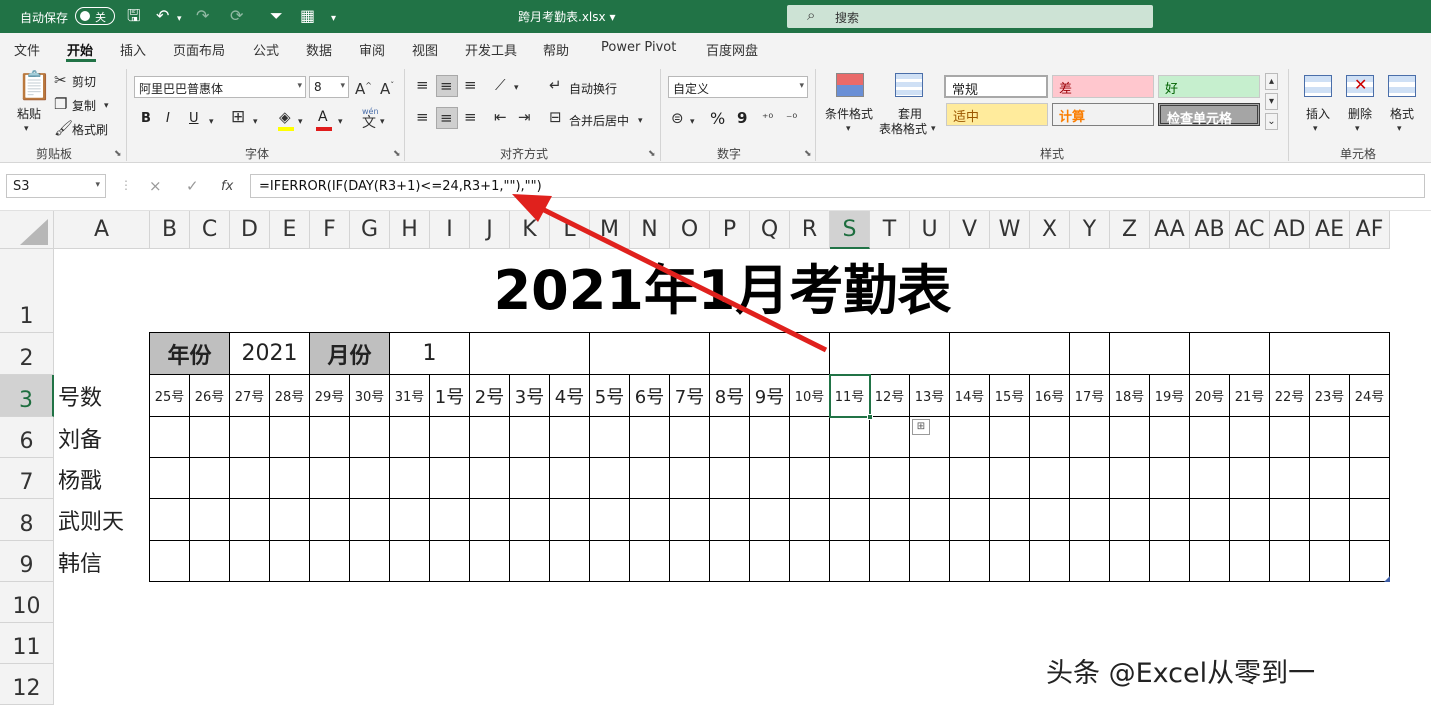 This screenshot has height=711, width=1431. I want to click on align-top-icon: ≡, so click(422, 85).